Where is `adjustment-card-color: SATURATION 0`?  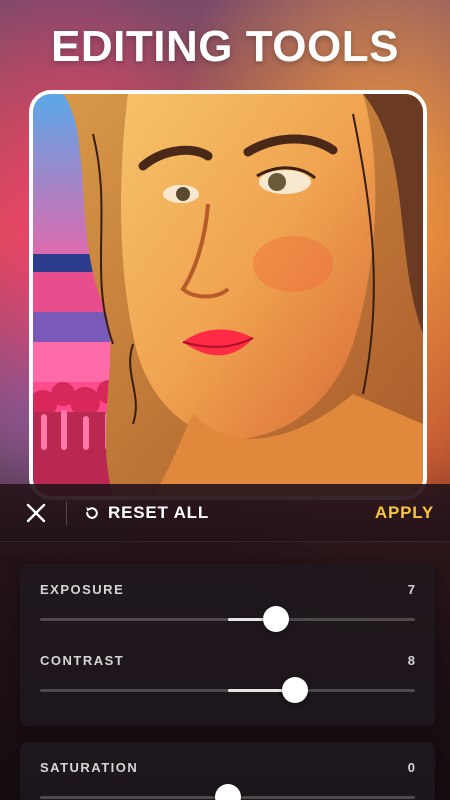 adjustment-card-color: SATURATION 0 is located at coordinates (227, 771).